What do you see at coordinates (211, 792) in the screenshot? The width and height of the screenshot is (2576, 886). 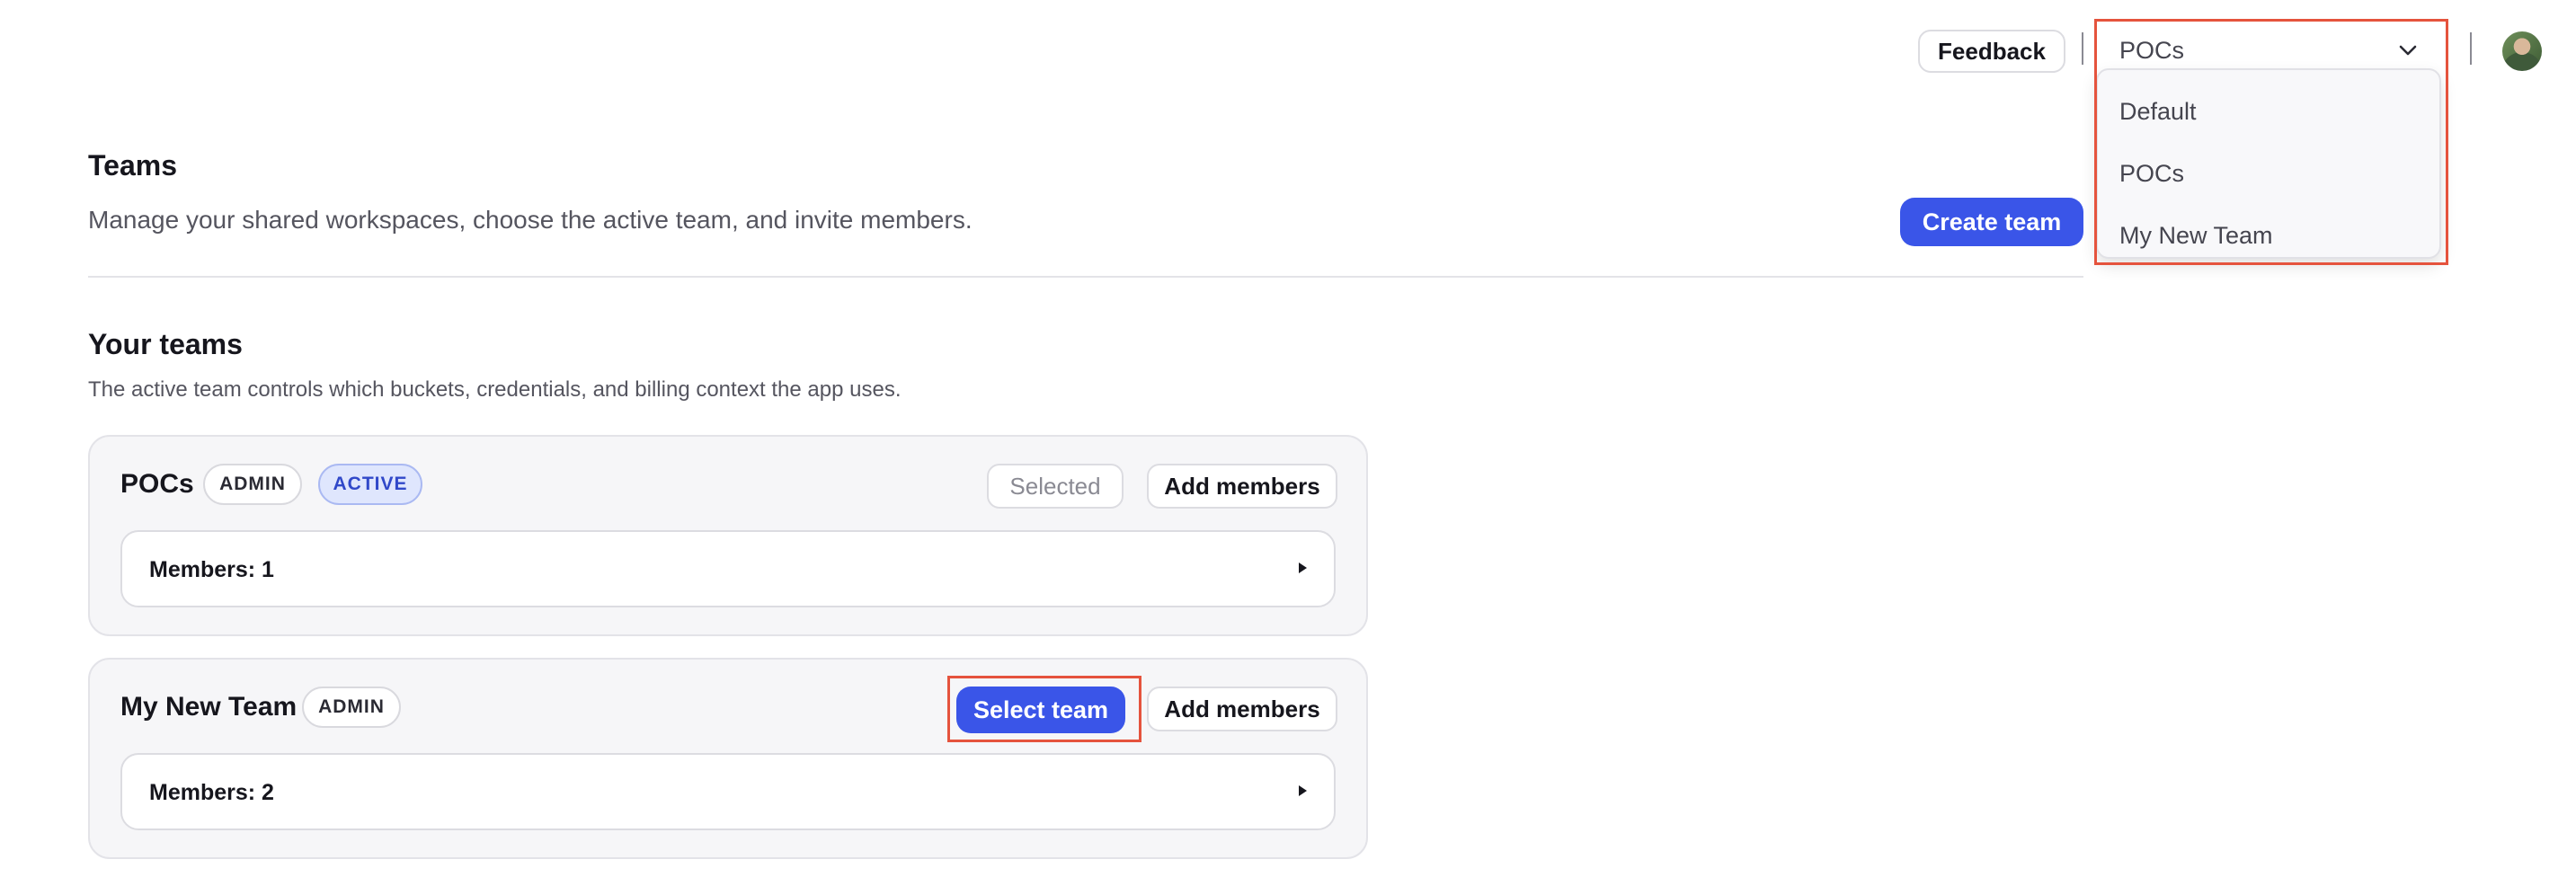 I see `members-count: Members: 2` at bounding box center [211, 792].